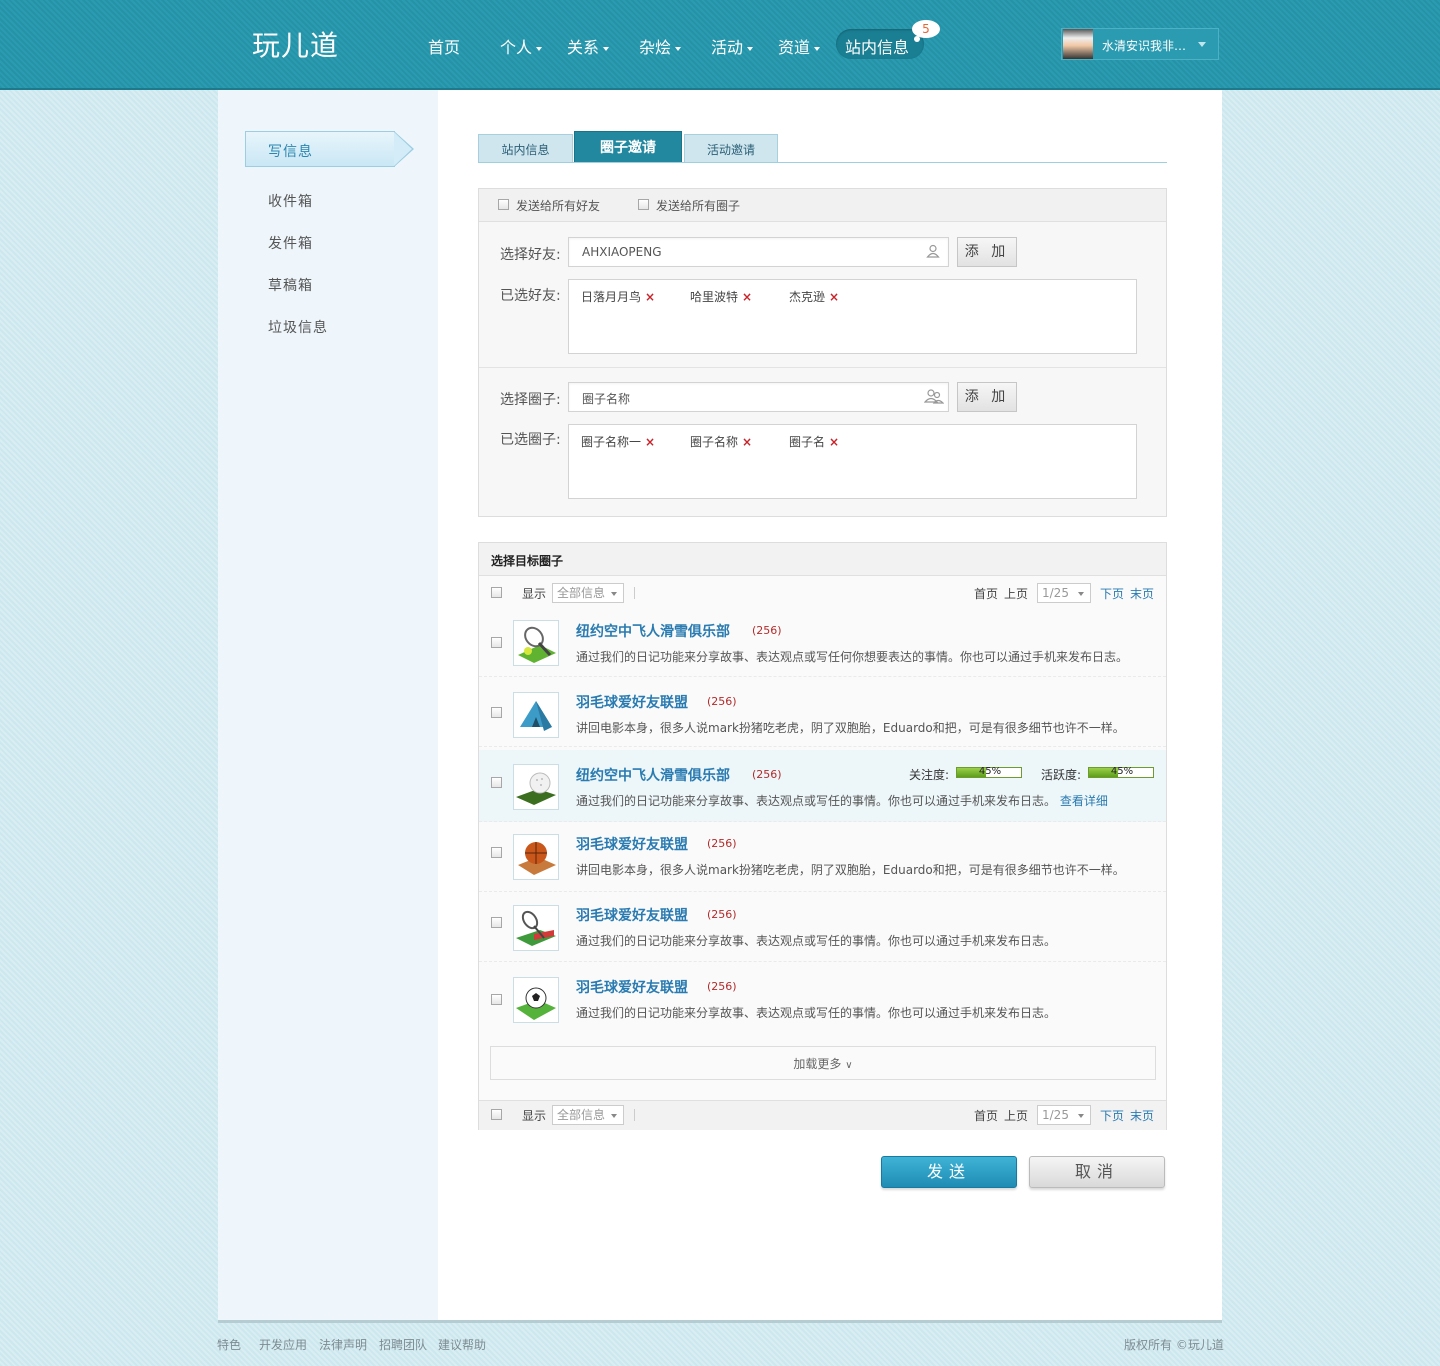  What do you see at coordinates (1078, 44) in the screenshot?
I see `avatar` at bounding box center [1078, 44].